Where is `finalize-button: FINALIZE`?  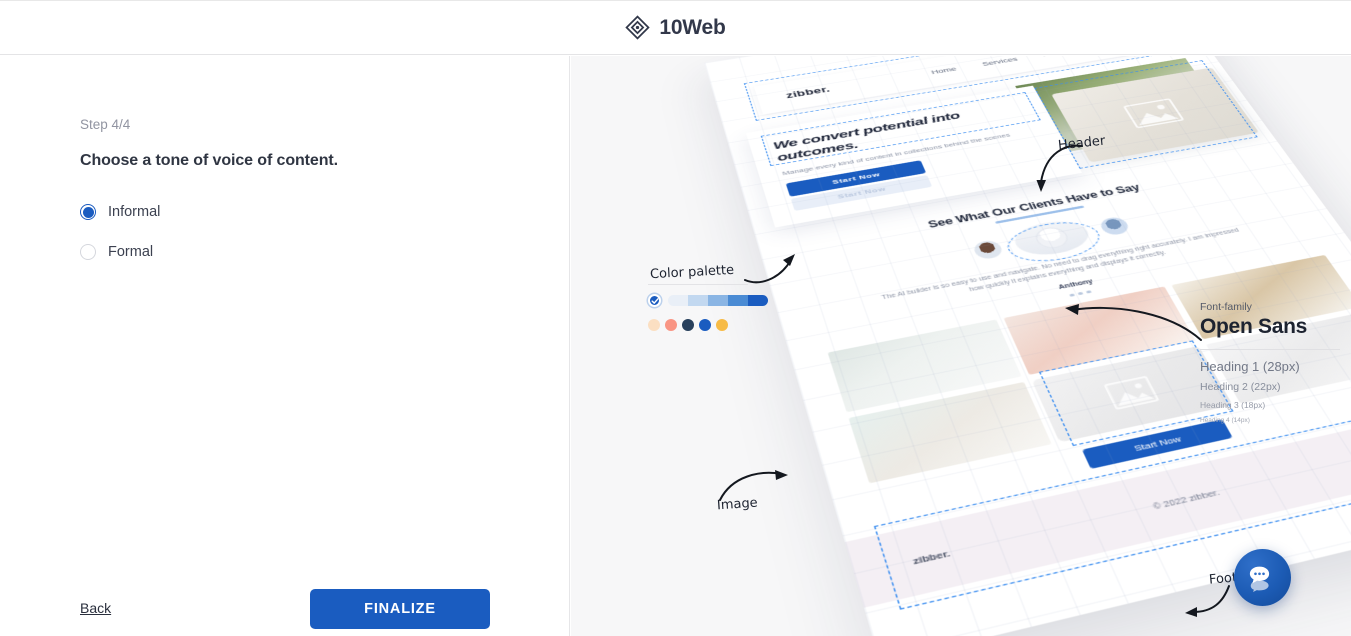
finalize-button: FINALIZE is located at coordinates (400, 609).